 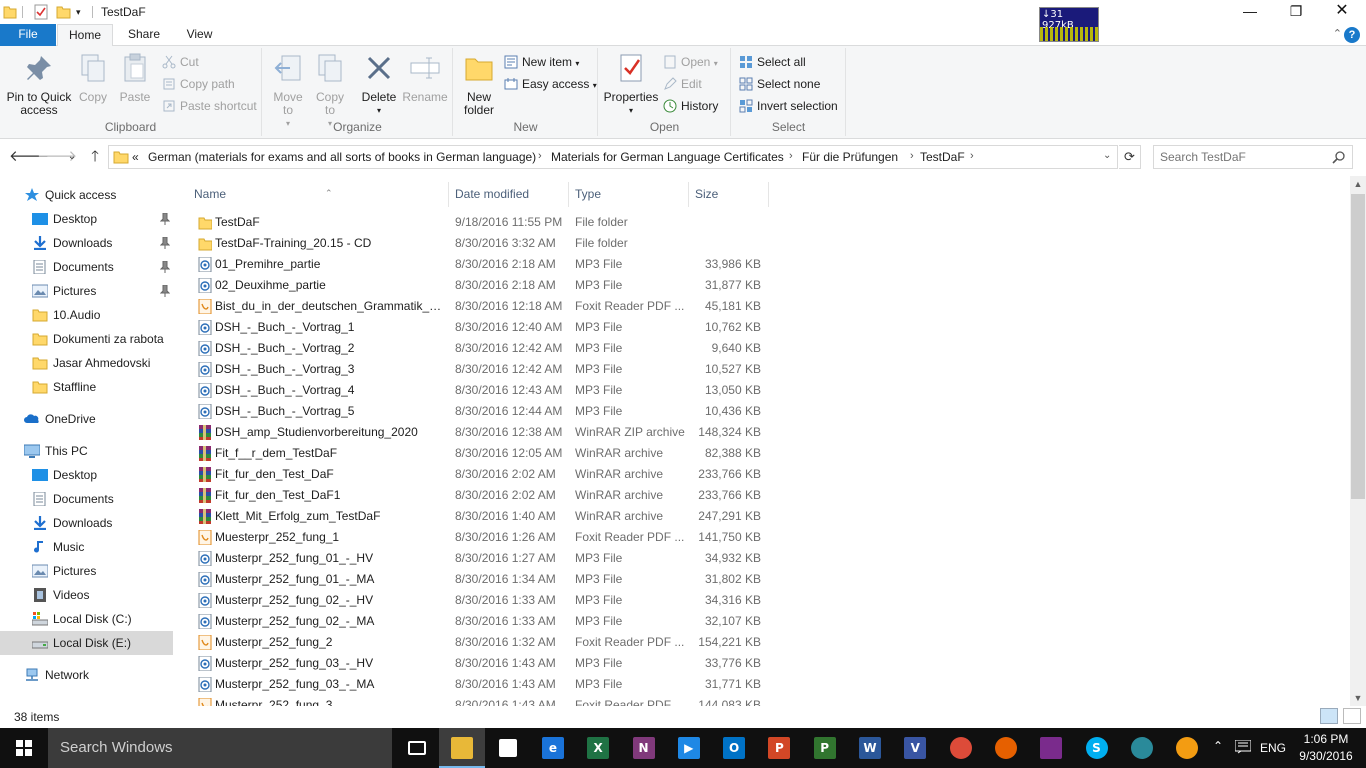 What do you see at coordinates (508, 748) in the screenshot?
I see `taskbar-store-button` at bounding box center [508, 748].